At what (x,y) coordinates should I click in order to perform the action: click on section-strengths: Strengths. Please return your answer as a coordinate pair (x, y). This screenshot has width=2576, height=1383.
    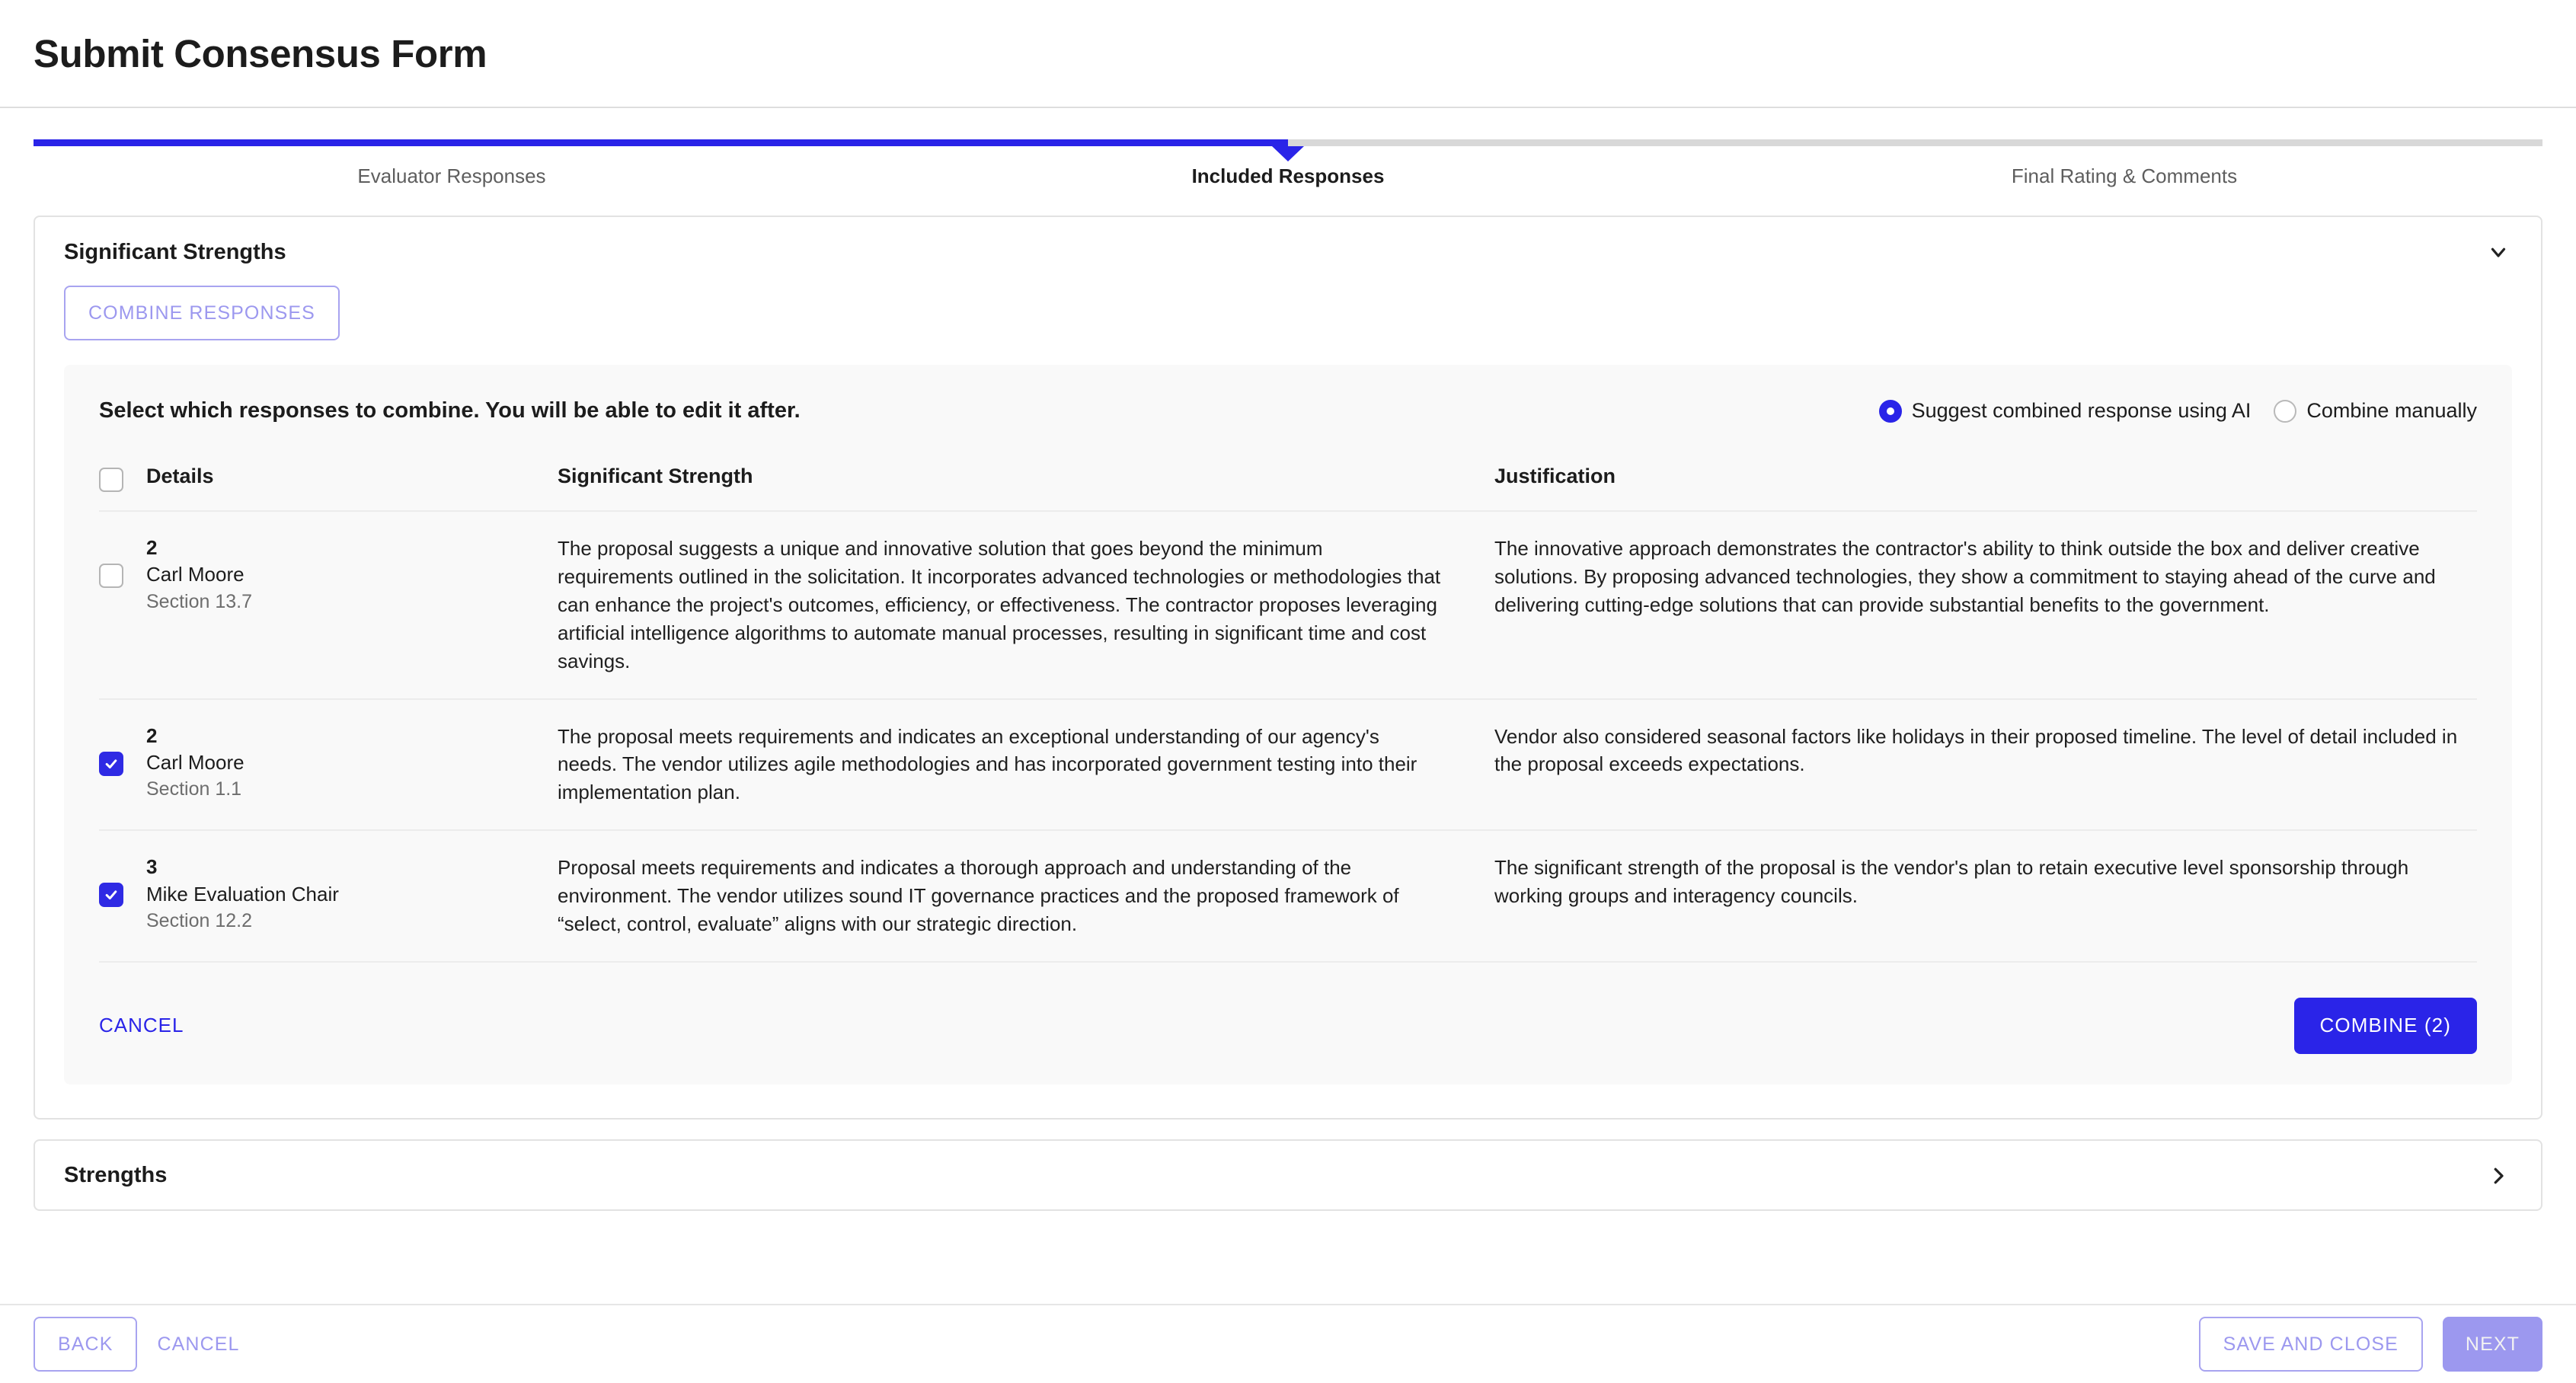
    Looking at the image, I should click on (1288, 1175).